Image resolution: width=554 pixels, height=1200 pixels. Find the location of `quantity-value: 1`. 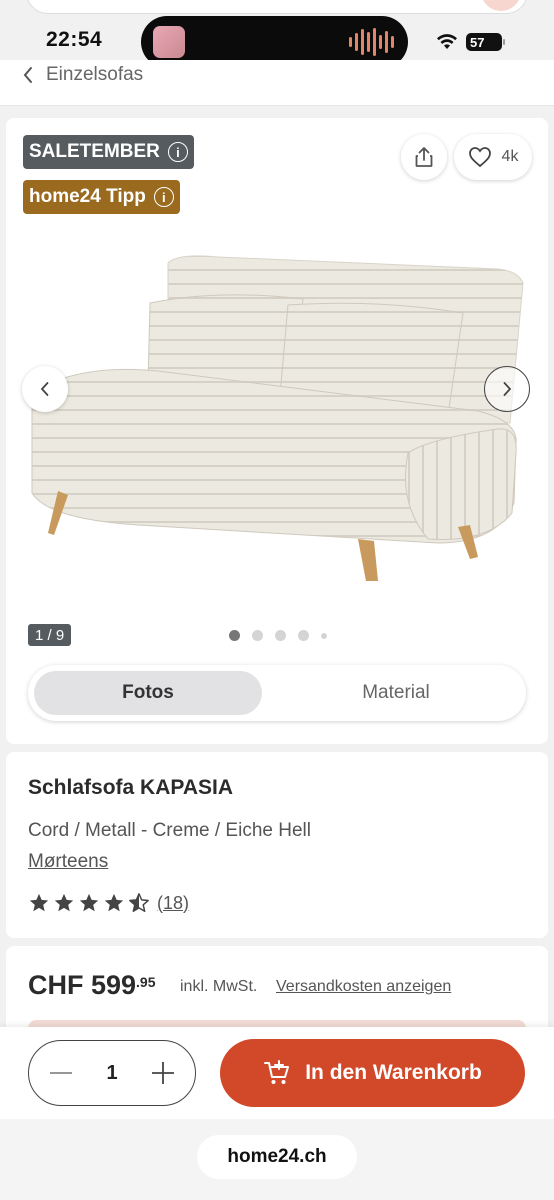

quantity-value: 1 is located at coordinates (112, 1072).